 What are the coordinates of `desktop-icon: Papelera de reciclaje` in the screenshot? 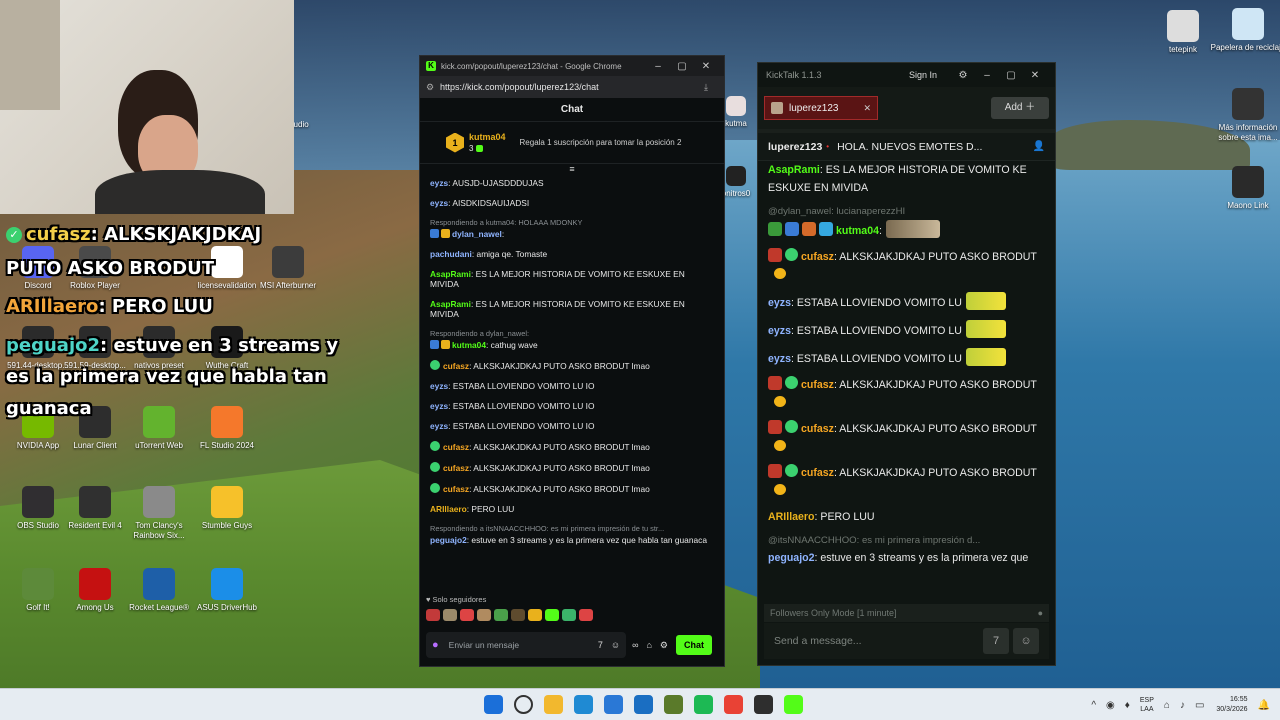 It's located at (1245, 30).